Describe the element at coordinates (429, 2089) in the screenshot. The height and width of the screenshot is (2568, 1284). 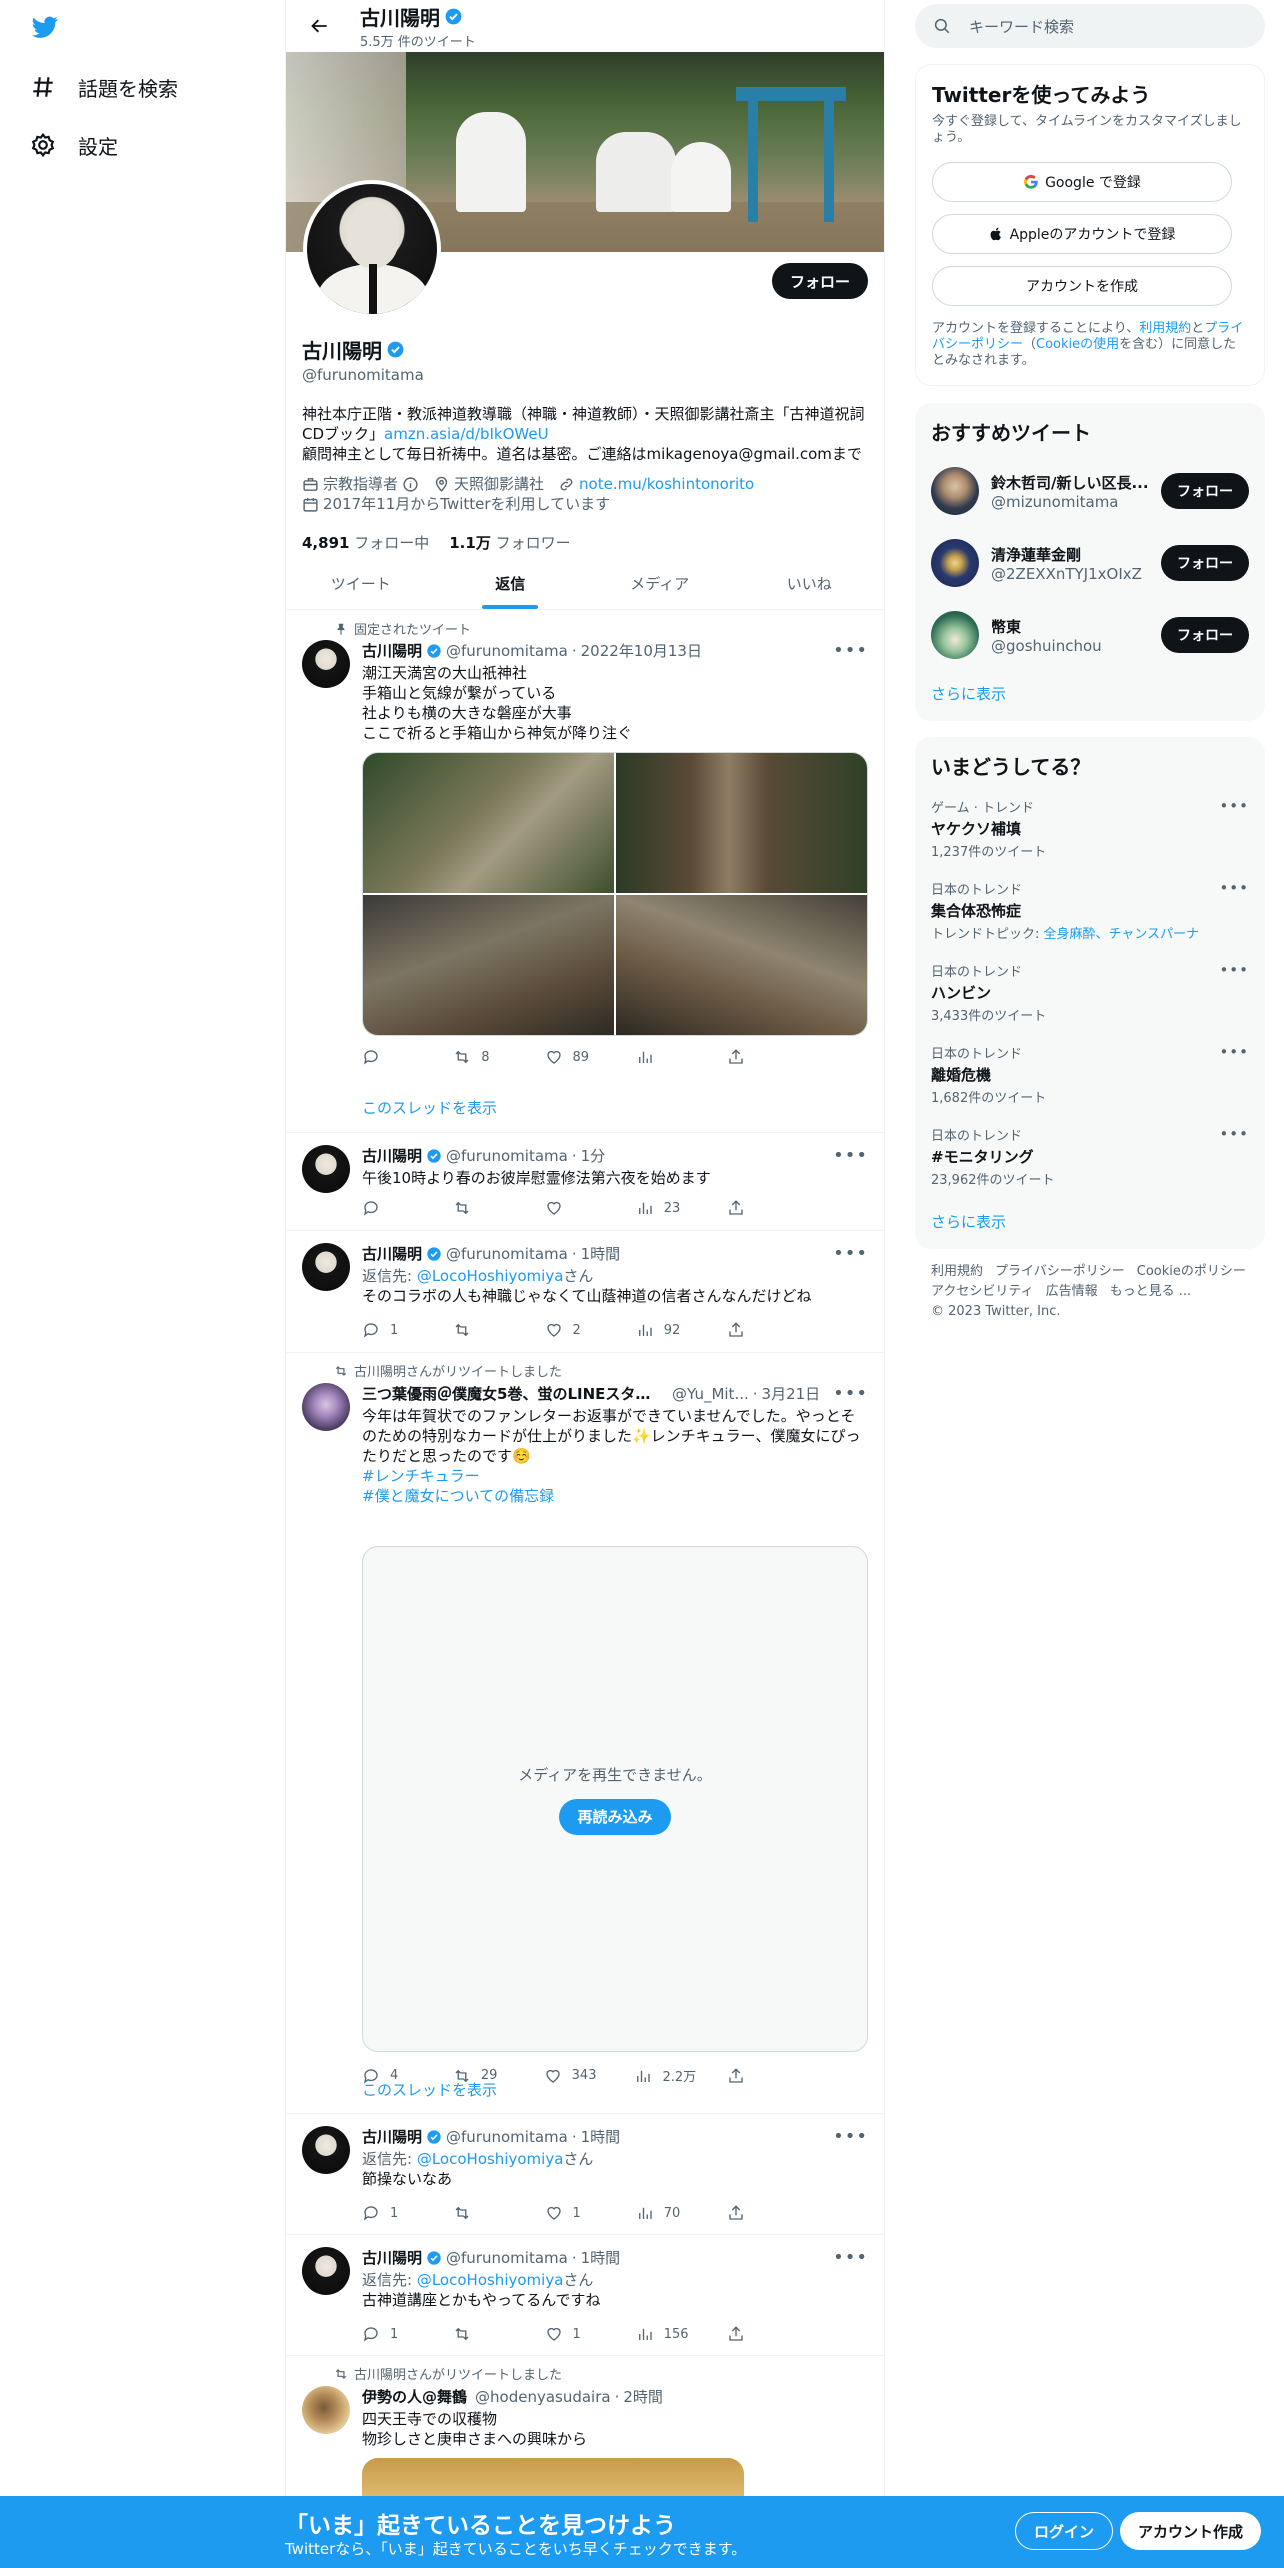
I see `show-thread-link: このスレッドを表示` at that location.